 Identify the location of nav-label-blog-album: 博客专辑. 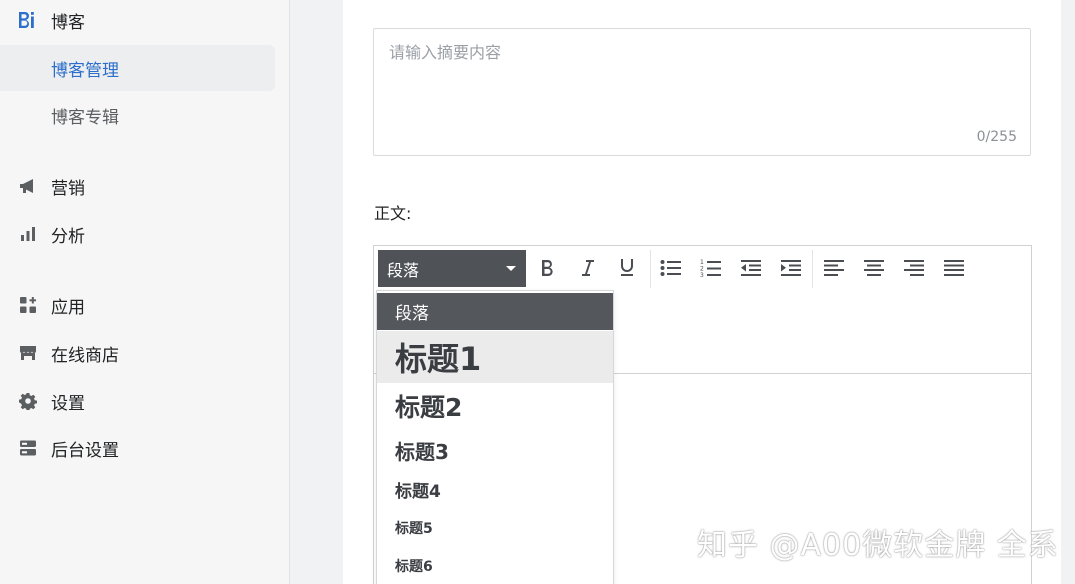
(85, 117).